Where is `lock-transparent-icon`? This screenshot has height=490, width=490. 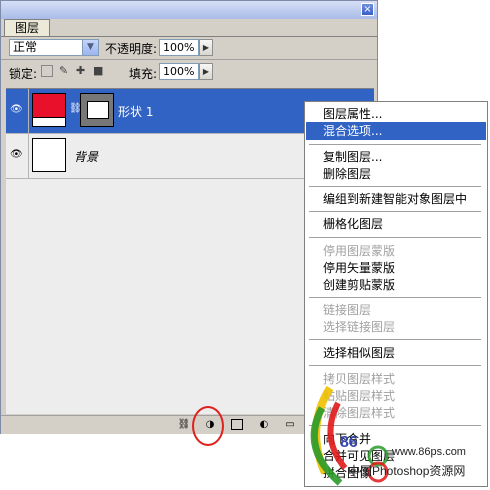
lock-transparent-icon is located at coordinates (47, 71).